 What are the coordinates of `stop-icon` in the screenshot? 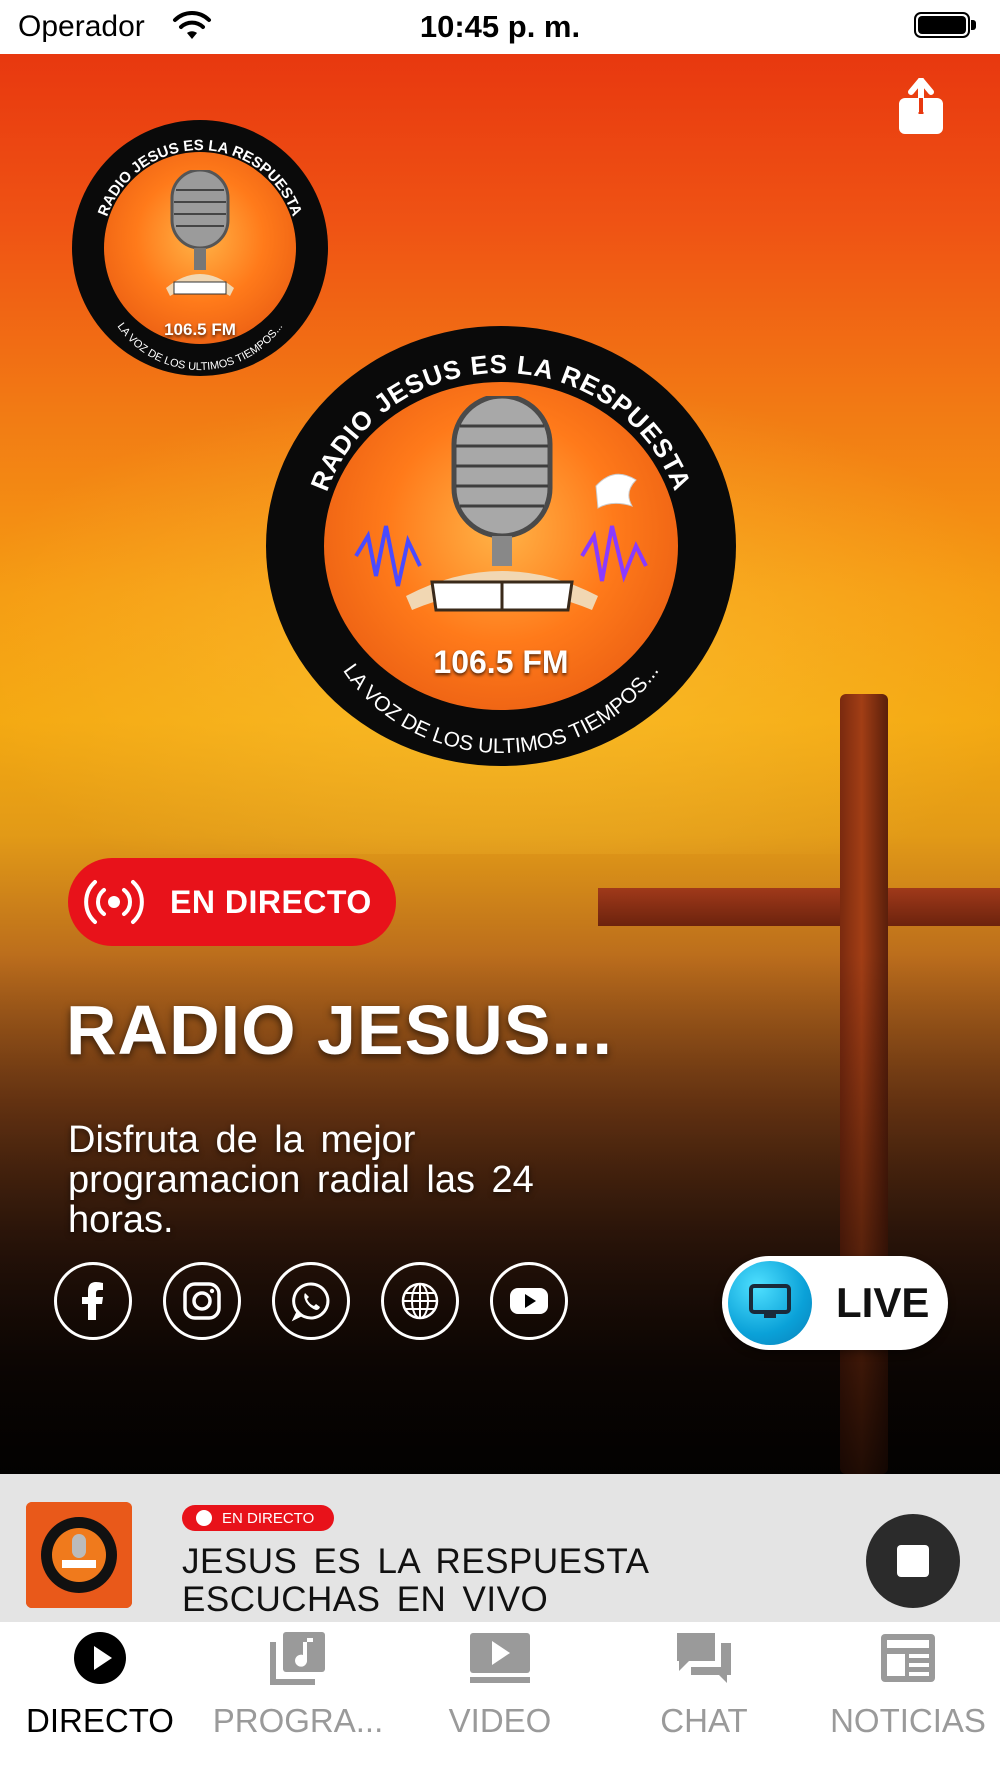 It's located at (913, 1561).